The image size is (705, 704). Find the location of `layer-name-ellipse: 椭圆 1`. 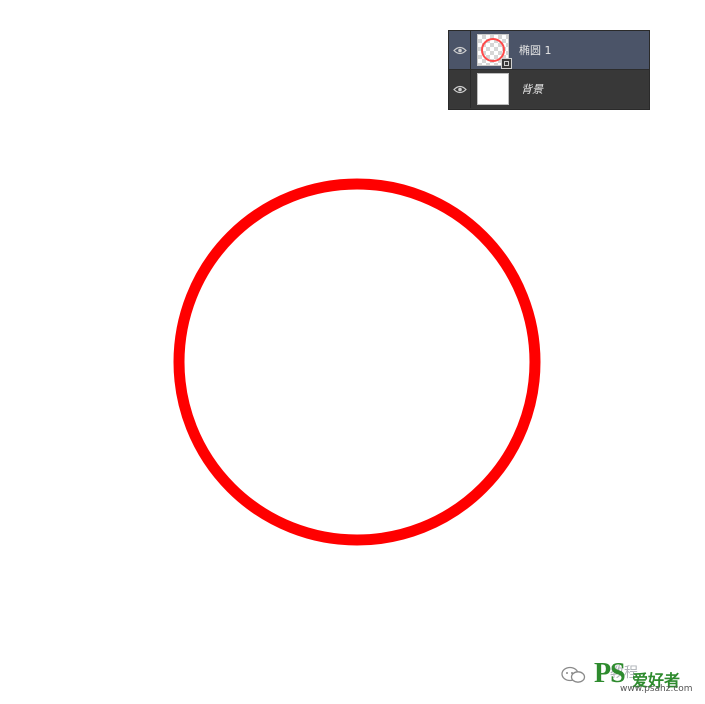

layer-name-ellipse: 椭圆 1 is located at coordinates (535, 50).